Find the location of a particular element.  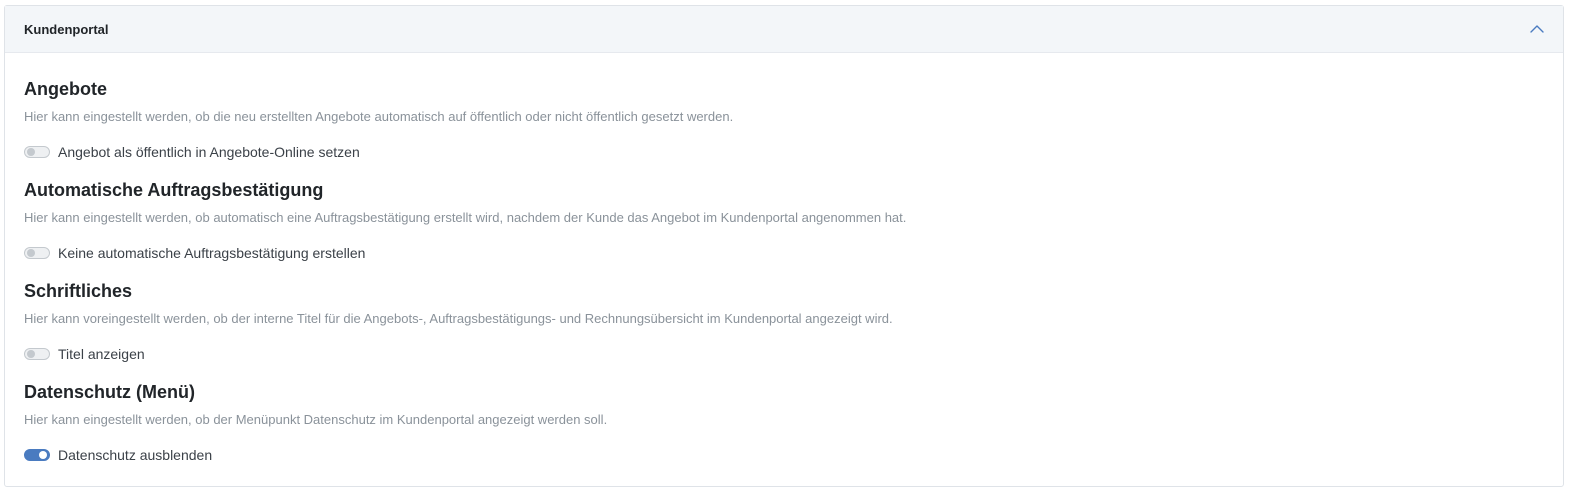

section-title: Schriftliches is located at coordinates (78, 291).